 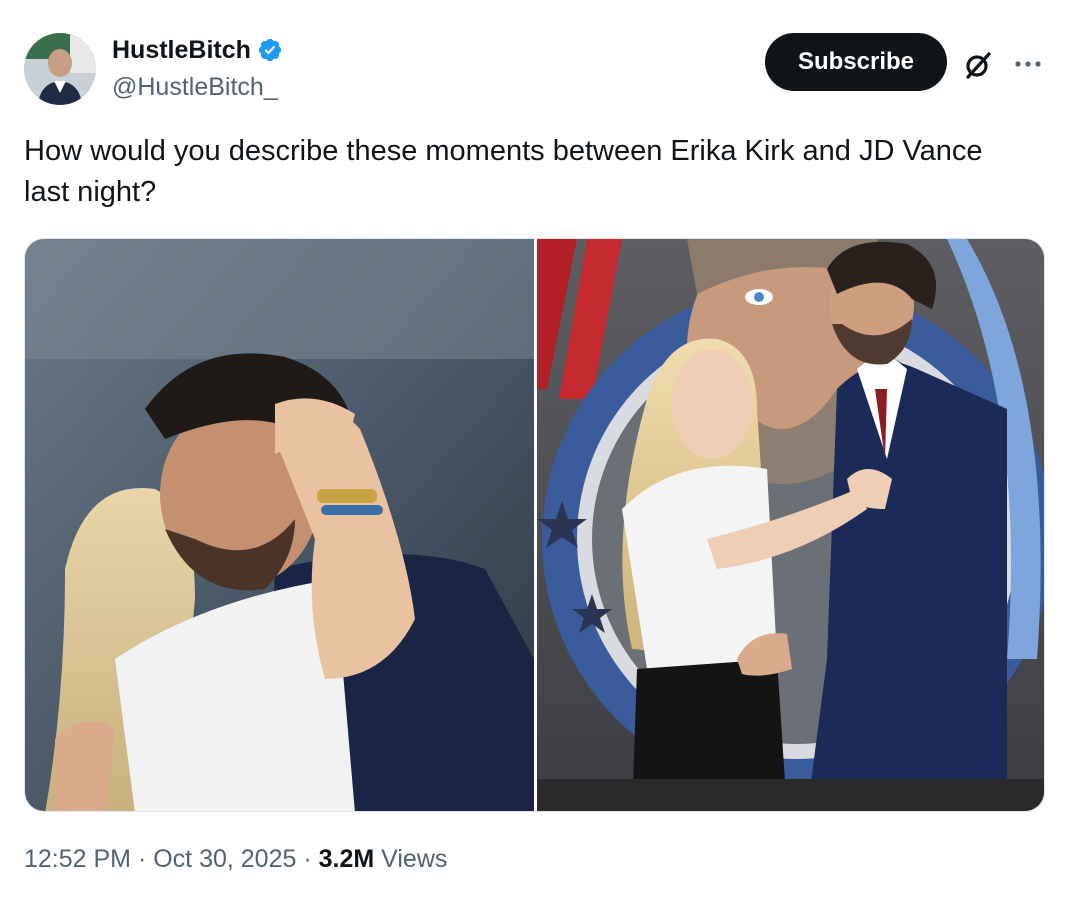 I want to click on tweet-meta: 12:52 PM · Oct 30, 2025 · 3.2M Views, so click(x=235, y=859).